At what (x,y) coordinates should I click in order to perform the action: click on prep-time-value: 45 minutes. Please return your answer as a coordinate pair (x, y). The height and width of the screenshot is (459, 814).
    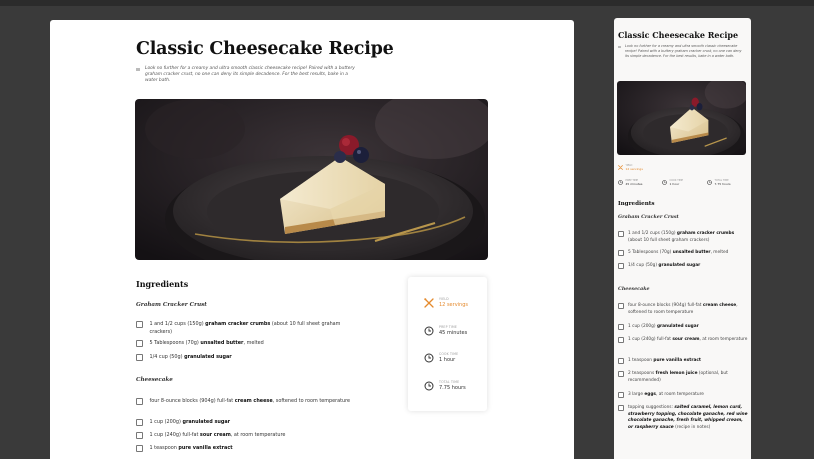
    Looking at the image, I should click on (453, 333).